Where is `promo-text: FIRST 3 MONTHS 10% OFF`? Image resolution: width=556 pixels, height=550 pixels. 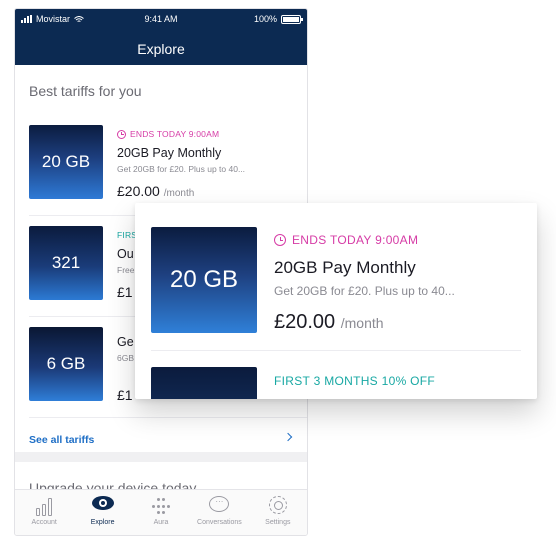 promo-text: FIRST 3 MONTHS 10% OFF is located at coordinates (355, 381).